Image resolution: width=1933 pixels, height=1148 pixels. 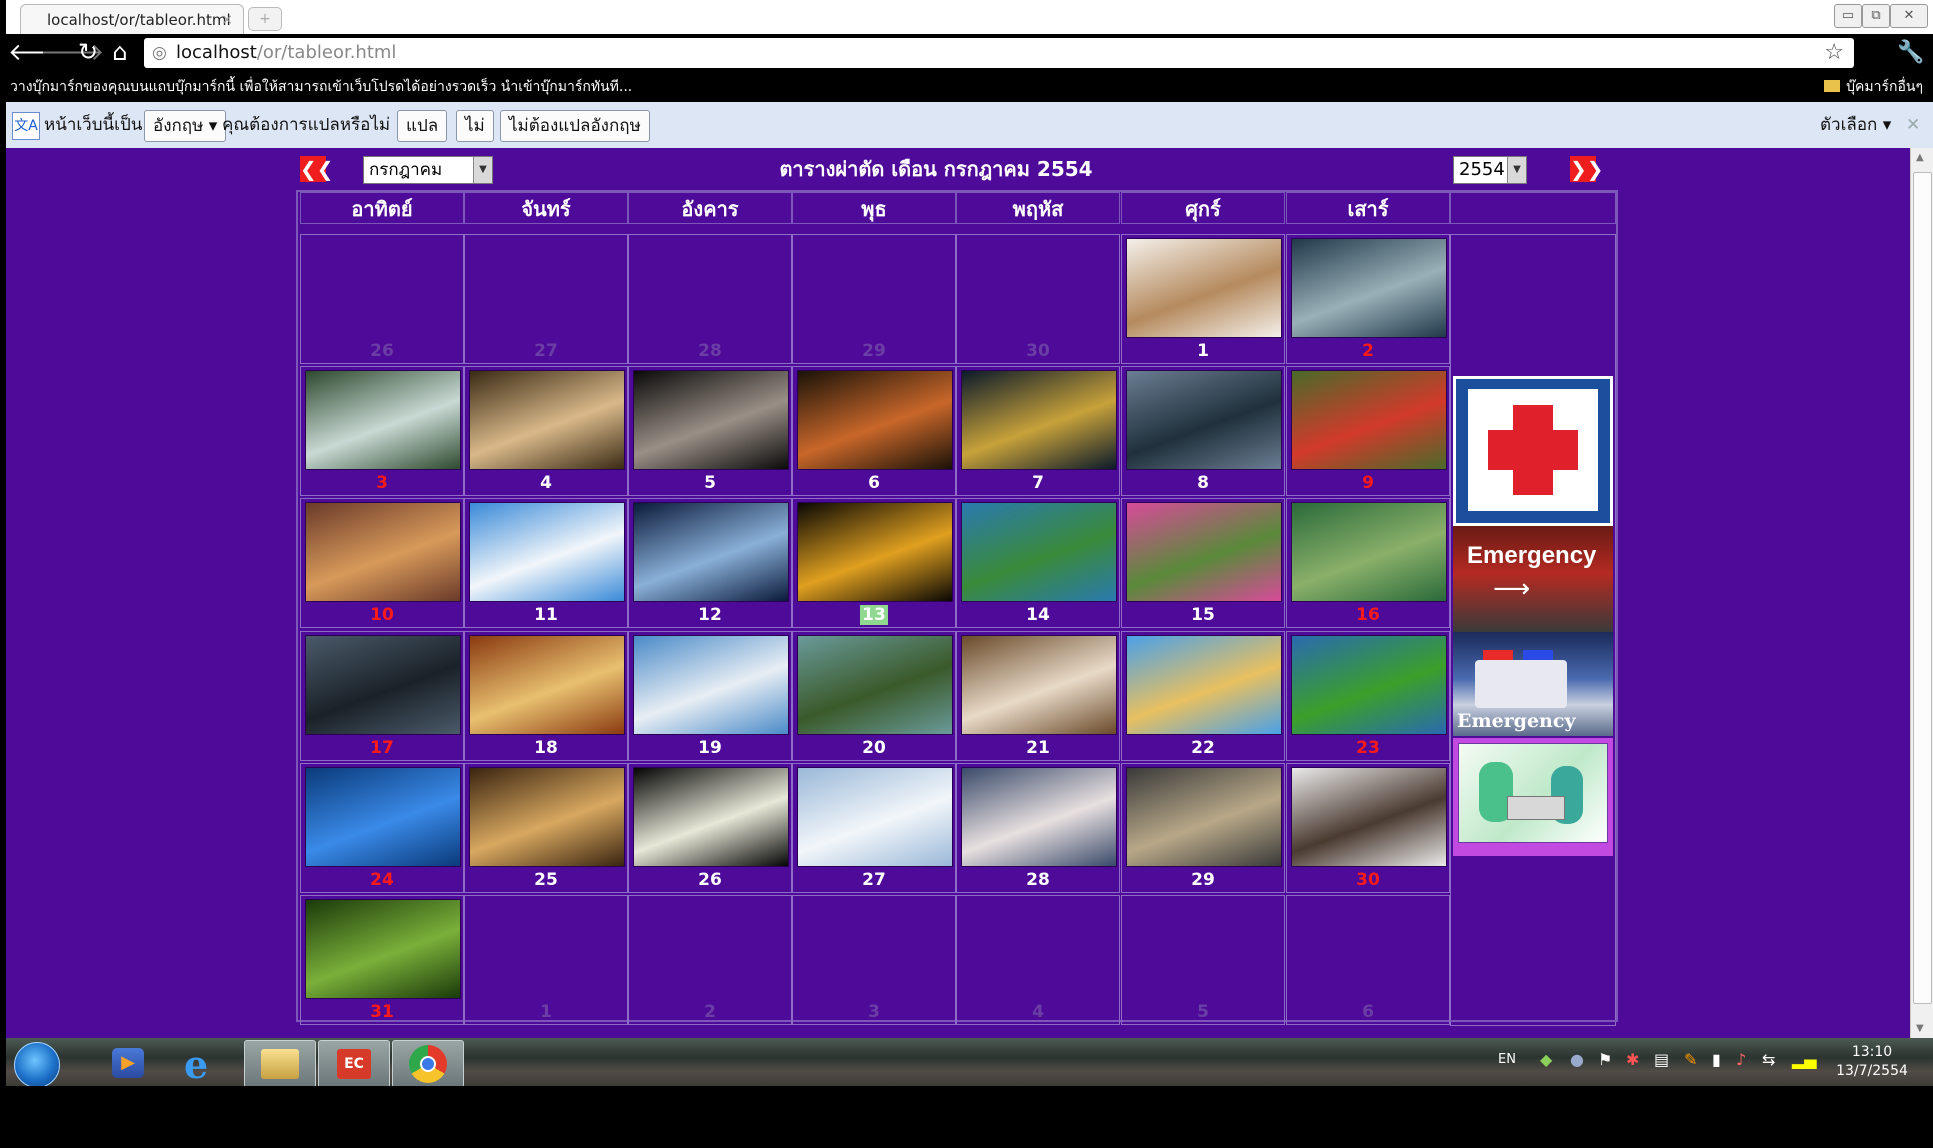 I want to click on calendar-day-cell: 24, so click(x=382, y=828).